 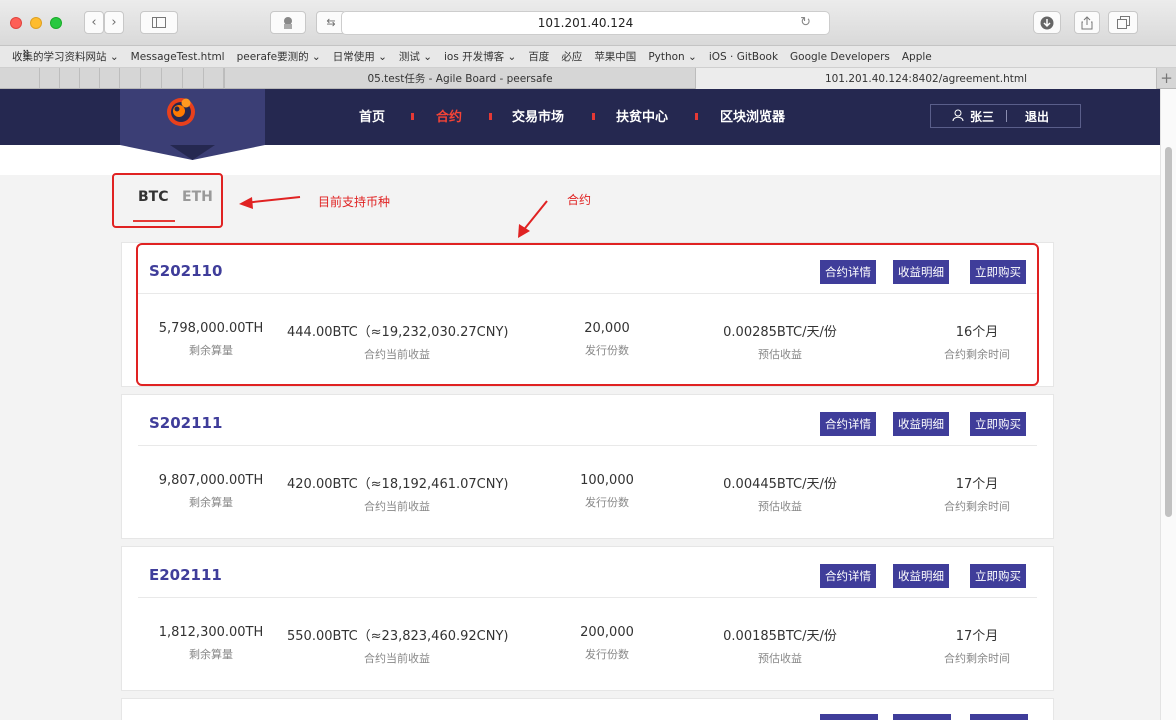 I want to click on arrow-to-coins, so click(x=270, y=202).